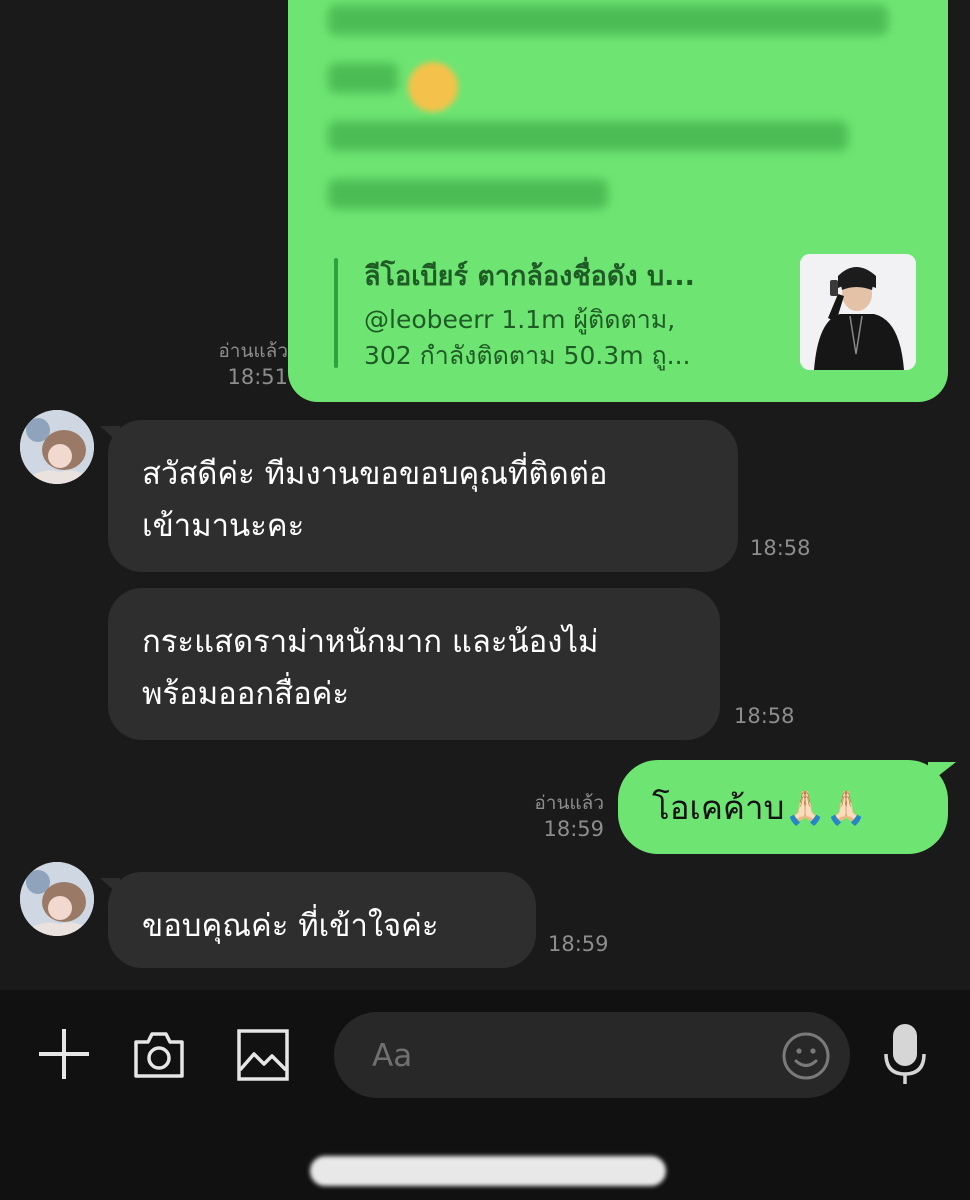 Image resolution: width=970 pixels, height=1200 pixels. Describe the element at coordinates (759, 807) in the screenshot. I see `message-text: โอเคค้าบ🙏🏻🙏🏻` at that location.